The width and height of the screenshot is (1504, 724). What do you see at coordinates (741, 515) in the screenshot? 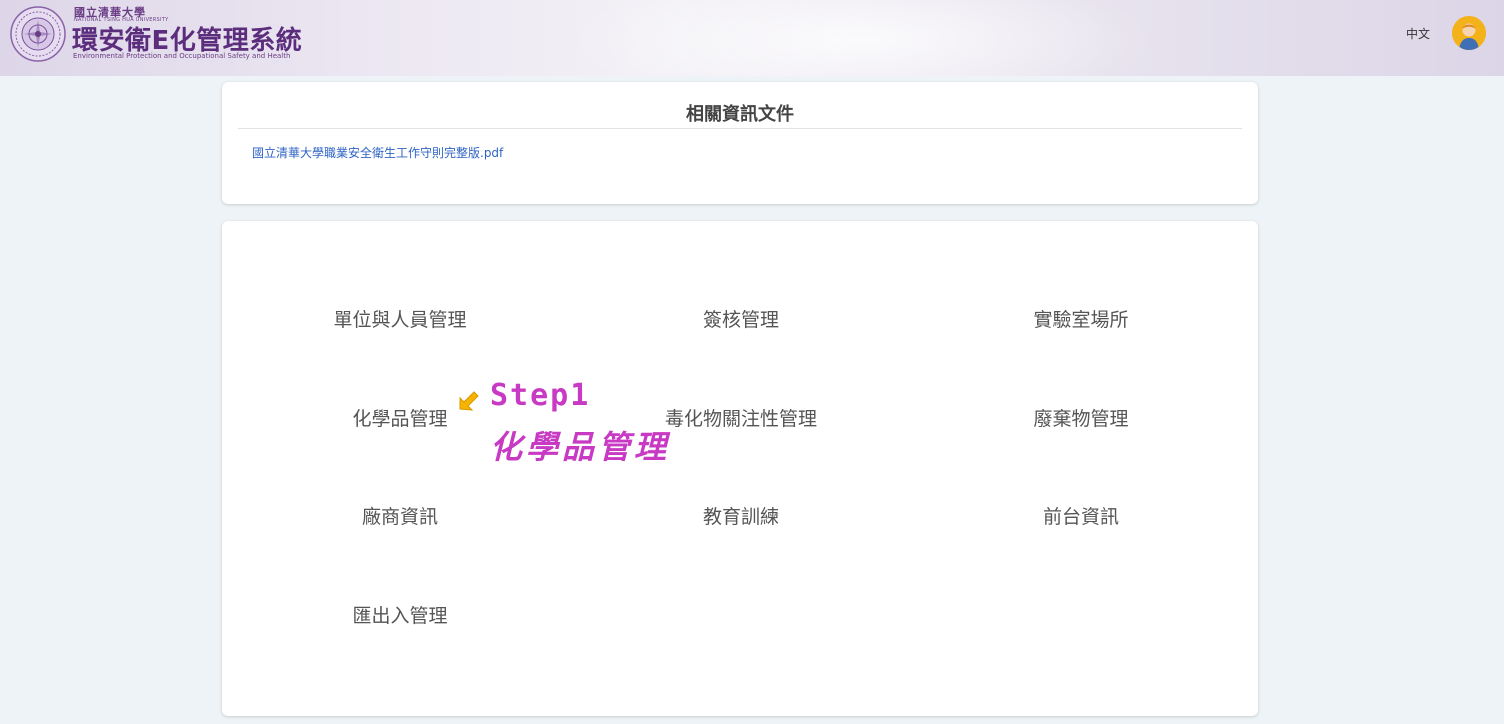
I see `menu-training: 教育訓練` at bounding box center [741, 515].